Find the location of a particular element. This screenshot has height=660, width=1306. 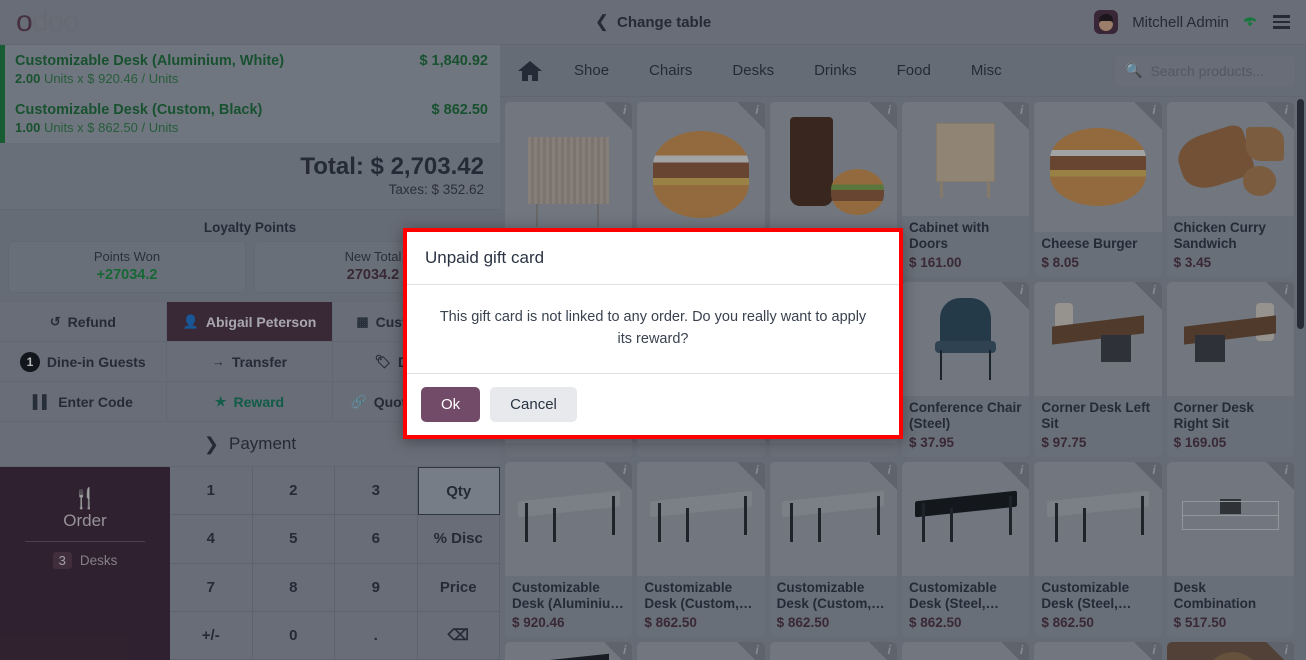

cancel-button: Cancel is located at coordinates (533, 404).